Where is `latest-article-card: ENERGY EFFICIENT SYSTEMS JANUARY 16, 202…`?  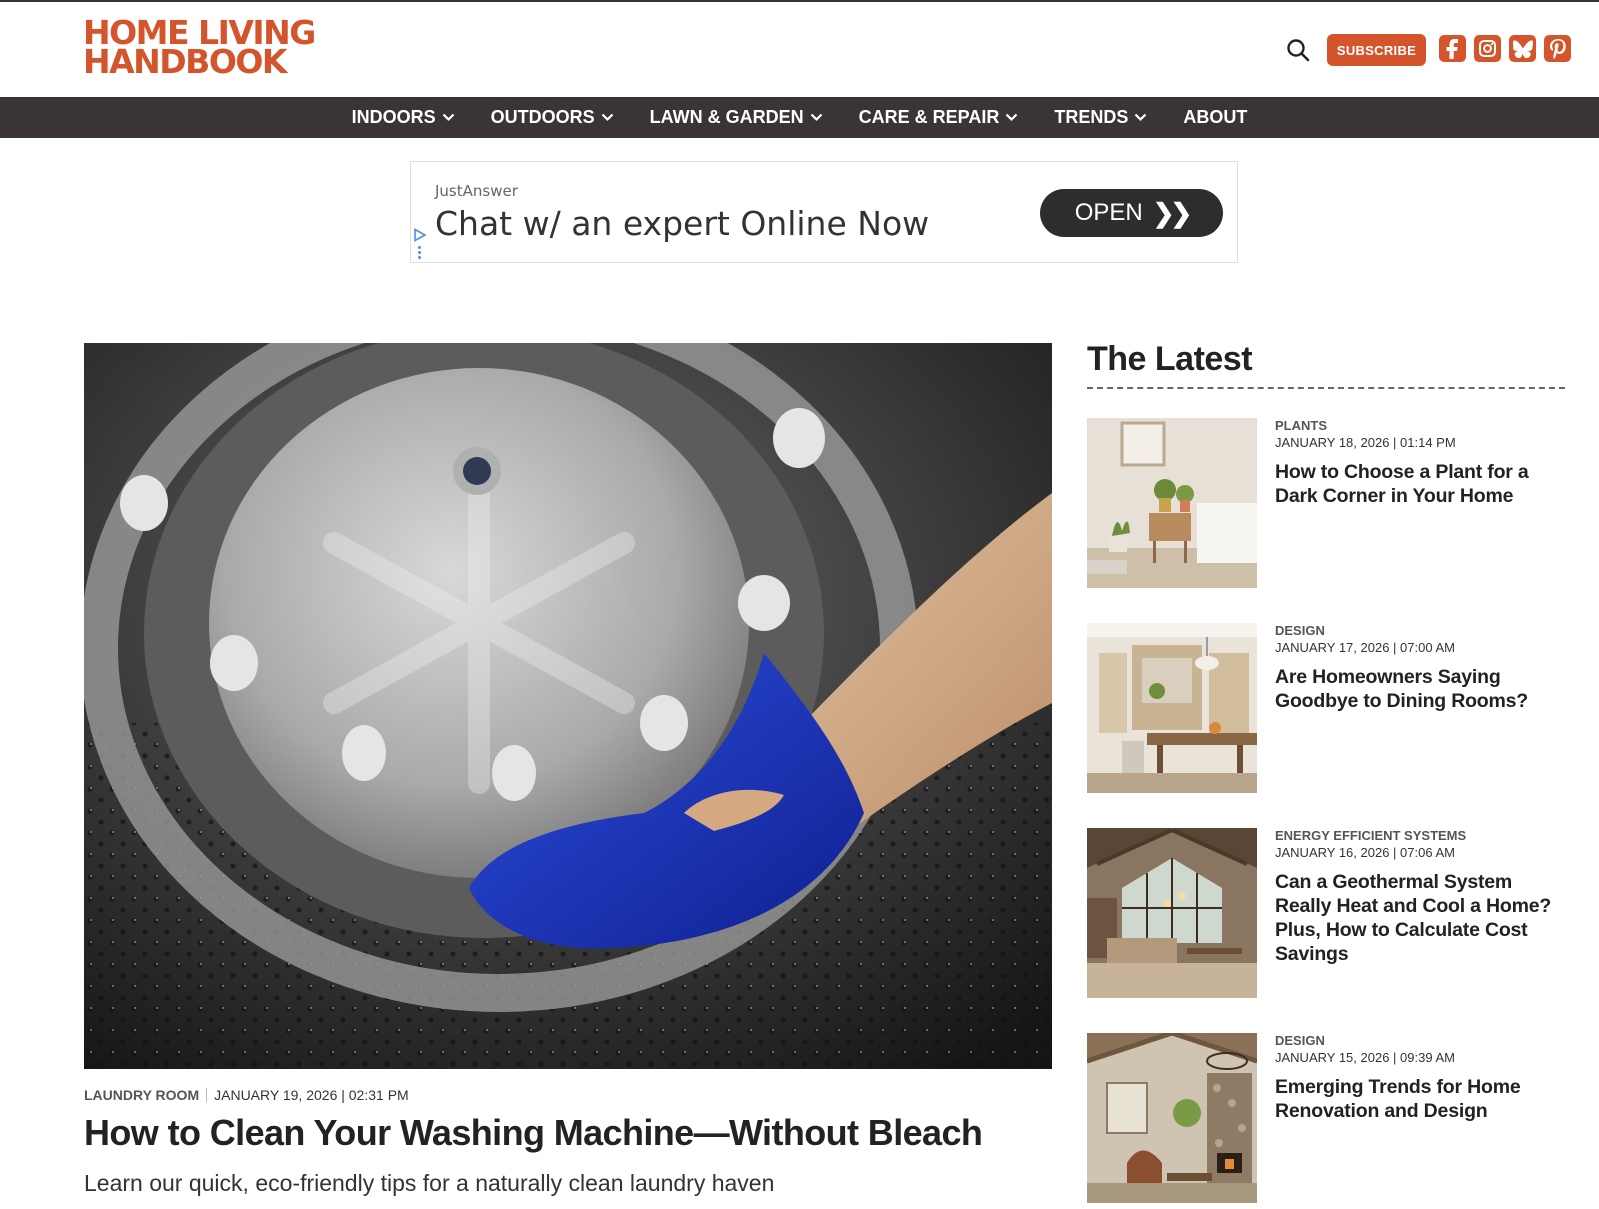
latest-article-card: ENERGY EFFICIENT SYSTEMS JANUARY 16, 202… is located at coordinates (1327, 914).